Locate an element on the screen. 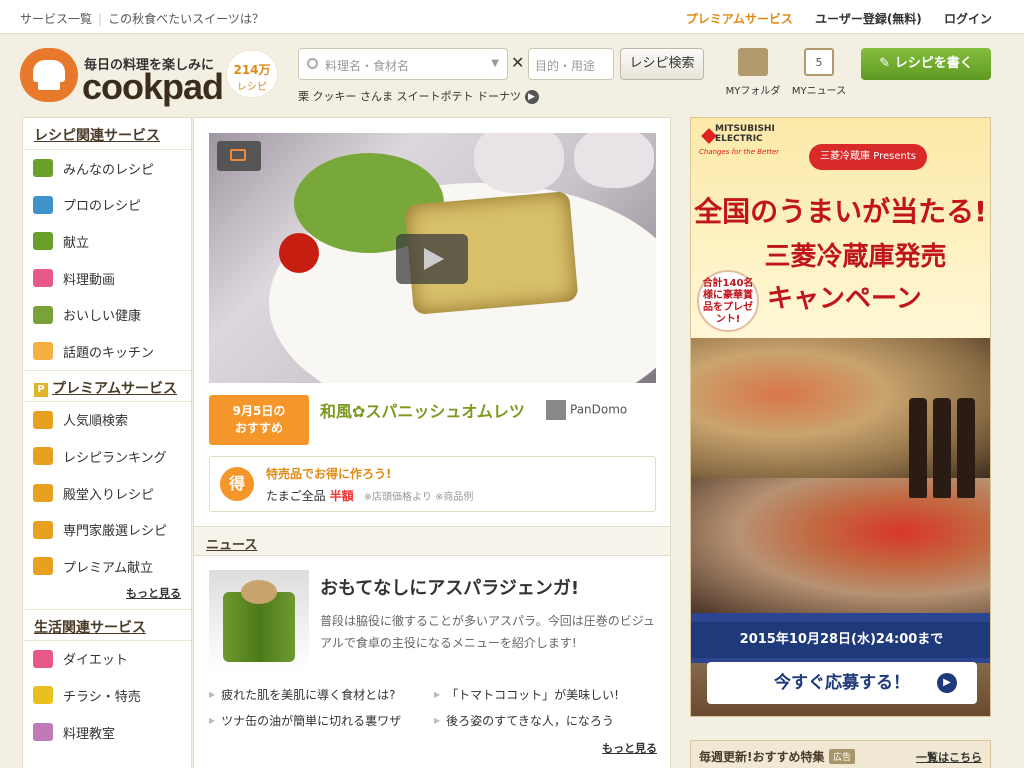 The width and height of the screenshot is (1024, 768). chef-hat-icon is located at coordinates (49, 75).